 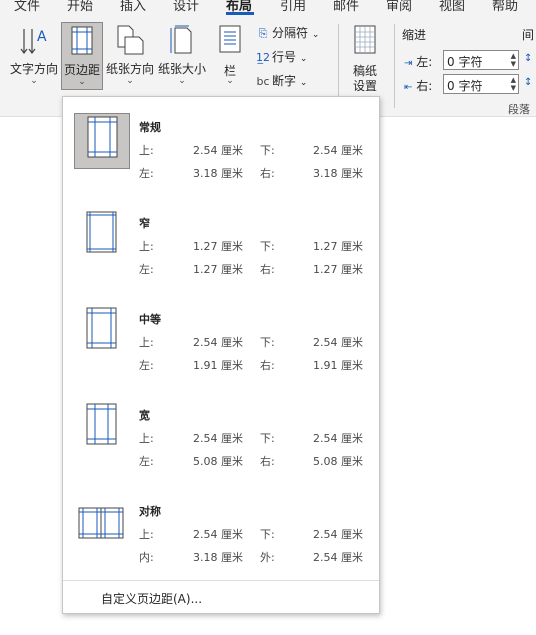 What do you see at coordinates (267, 557) in the screenshot?
I see `label-outside: 外:` at bounding box center [267, 557].